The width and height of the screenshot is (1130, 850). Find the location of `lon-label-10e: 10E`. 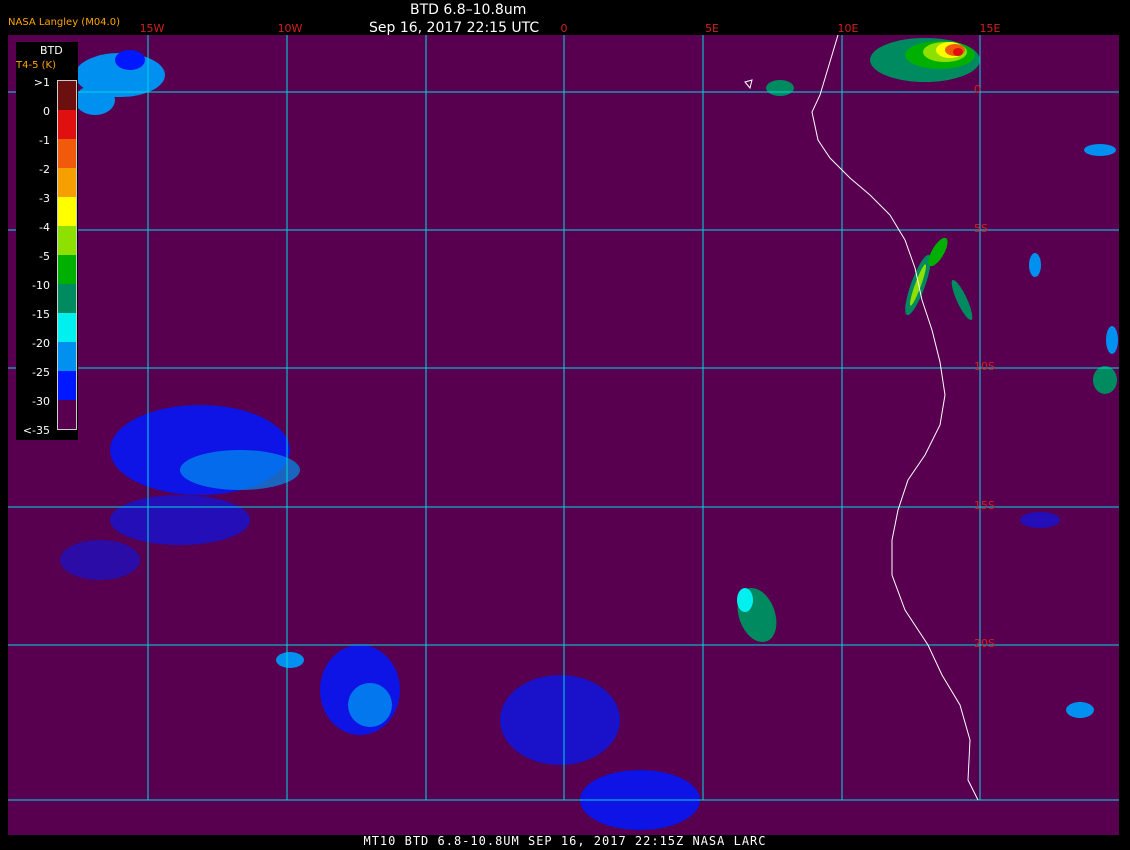

lon-label-10e: 10E is located at coordinates (848, 28).